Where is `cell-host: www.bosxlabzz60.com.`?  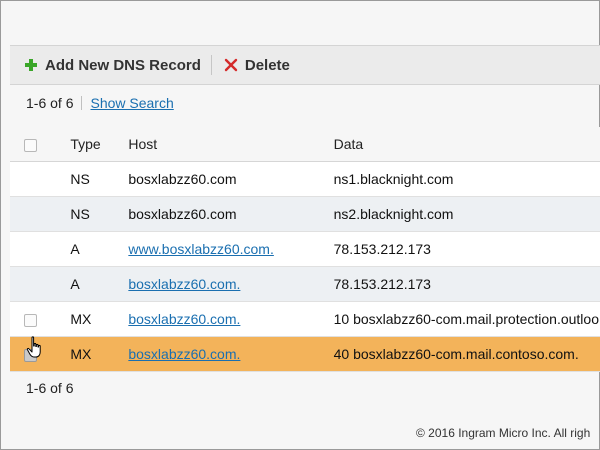 cell-host: www.bosxlabzz60.com. is located at coordinates (230, 249).